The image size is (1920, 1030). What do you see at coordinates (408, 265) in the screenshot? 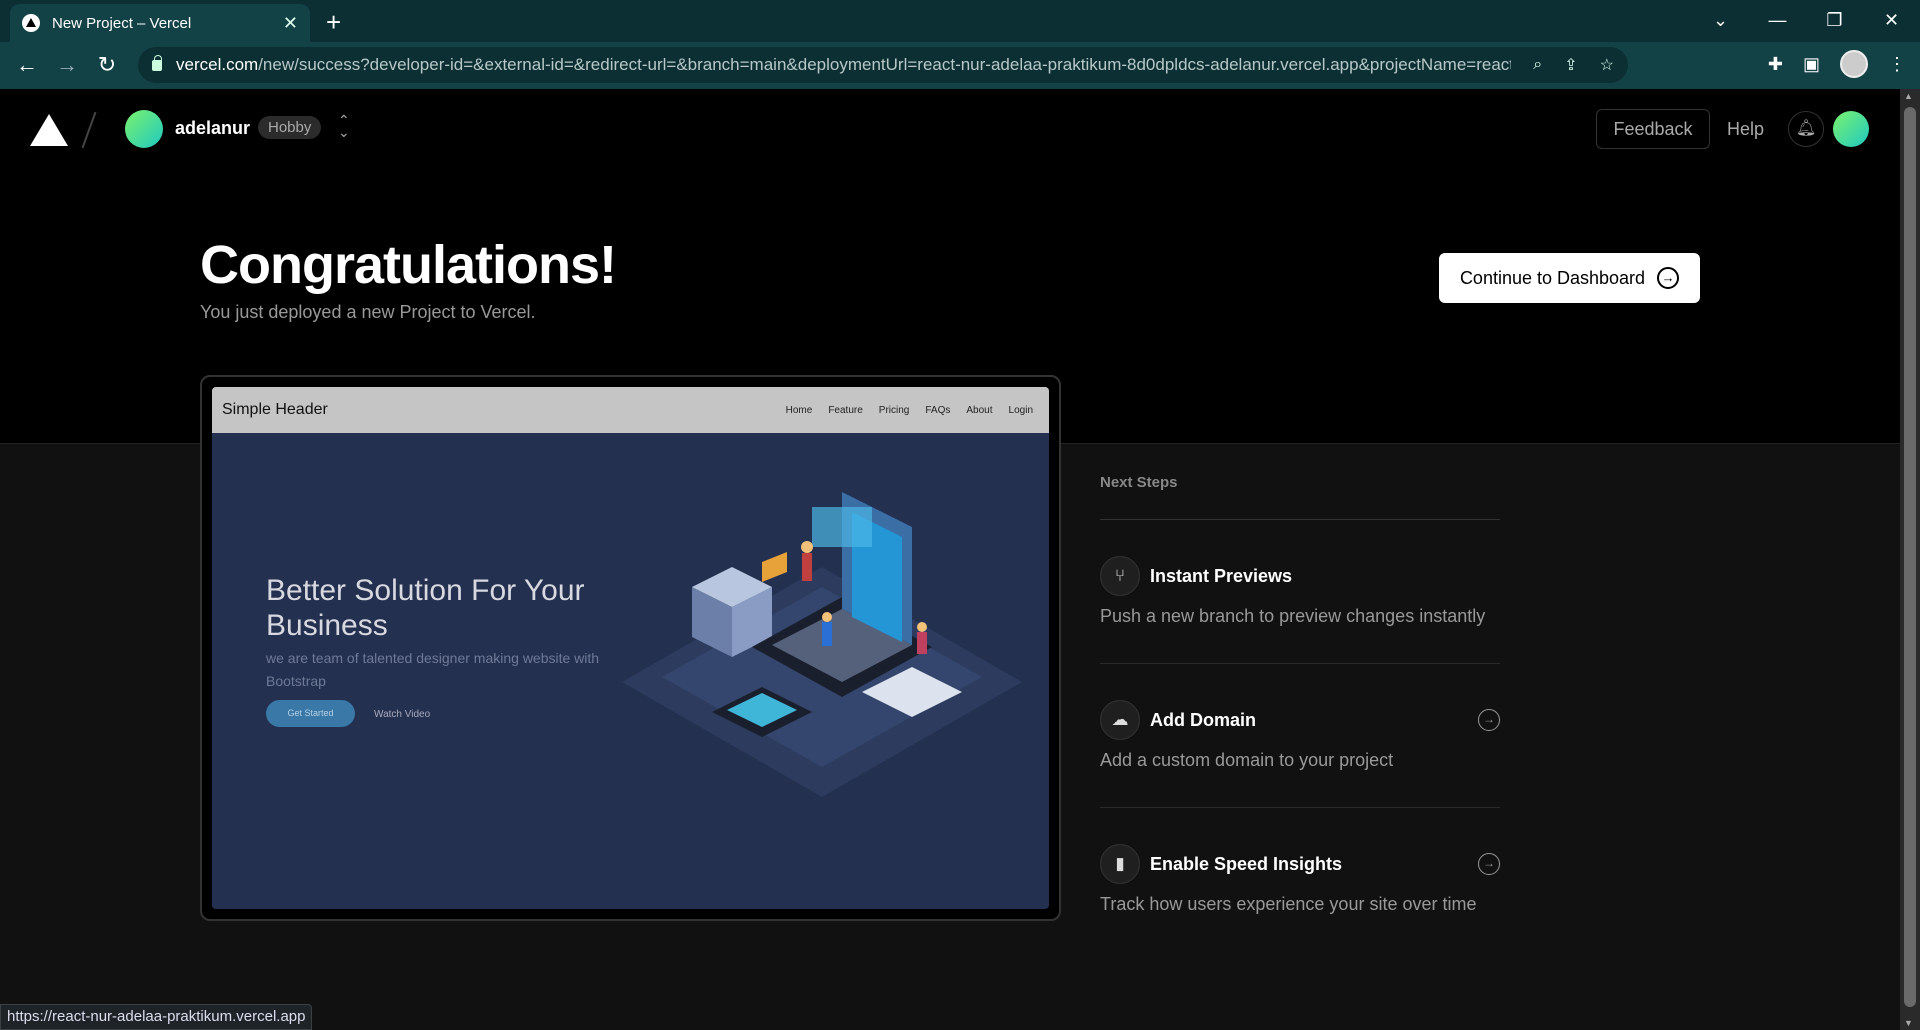
I see `page-title: Congratulations!` at bounding box center [408, 265].